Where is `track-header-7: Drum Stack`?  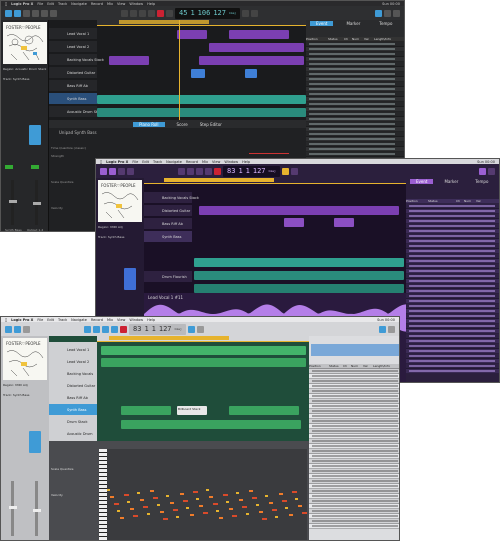 track-header-7: Drum Stack is located at coordinates (73, 421).